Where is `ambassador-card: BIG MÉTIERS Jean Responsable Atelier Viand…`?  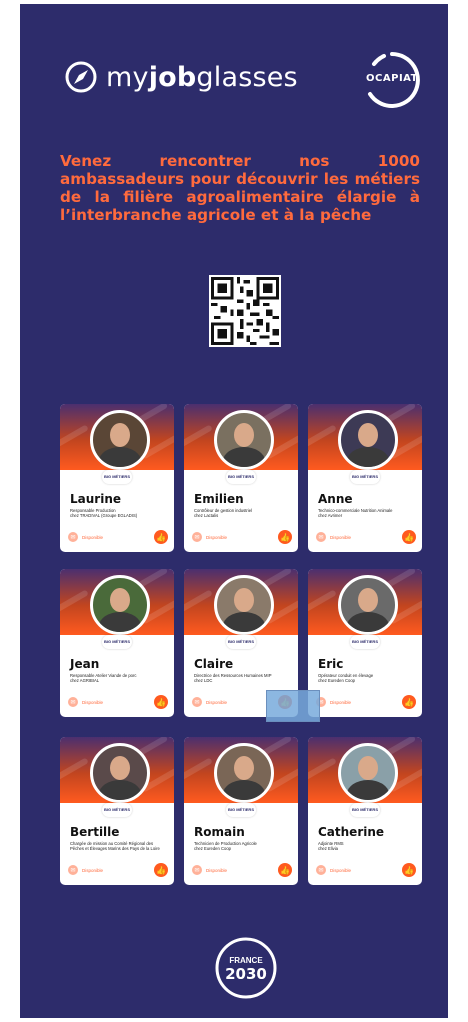
ambassador-card: BIG MÉTIERS Jean Responsable Atelier Viand… is located at coordinates (117, 643).